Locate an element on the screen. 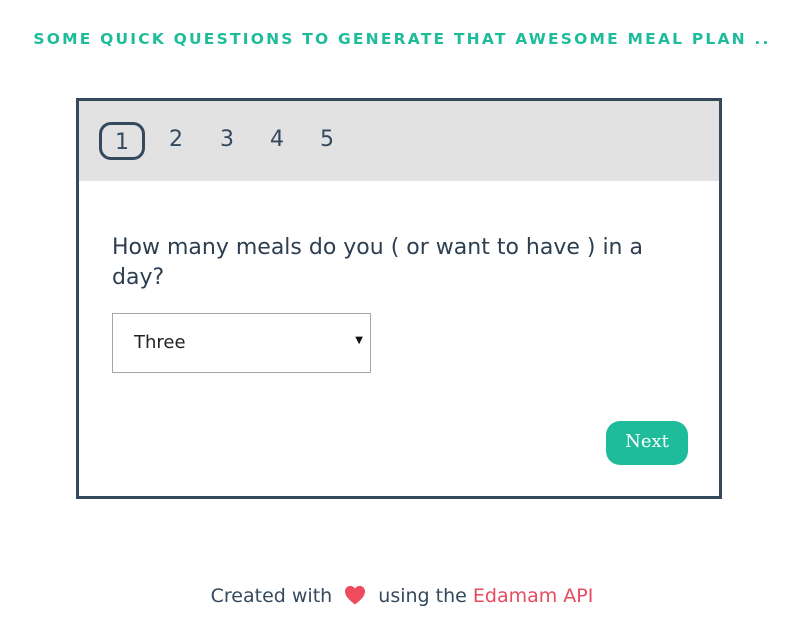 The image size is (804, 640). footer-prefix: Created with is located at coordinates (271, 596).